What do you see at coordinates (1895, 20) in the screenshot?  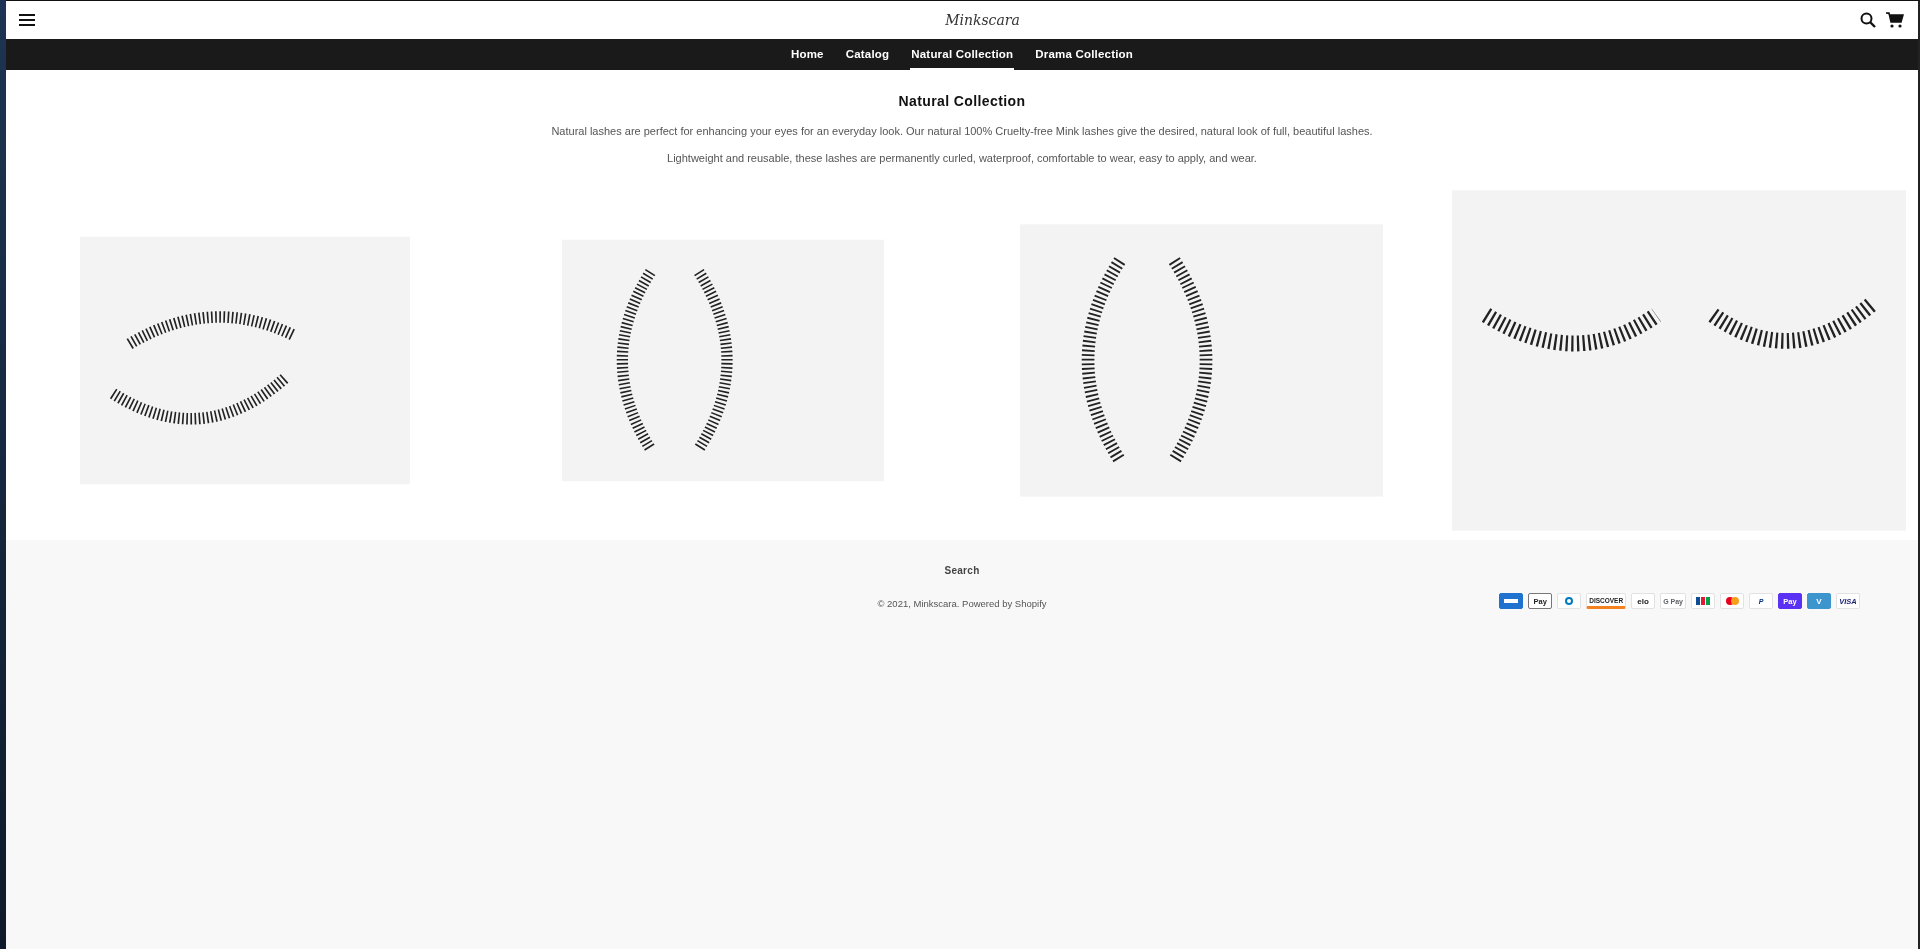 I see `cart-icon` at bounding box center [1895, 20].